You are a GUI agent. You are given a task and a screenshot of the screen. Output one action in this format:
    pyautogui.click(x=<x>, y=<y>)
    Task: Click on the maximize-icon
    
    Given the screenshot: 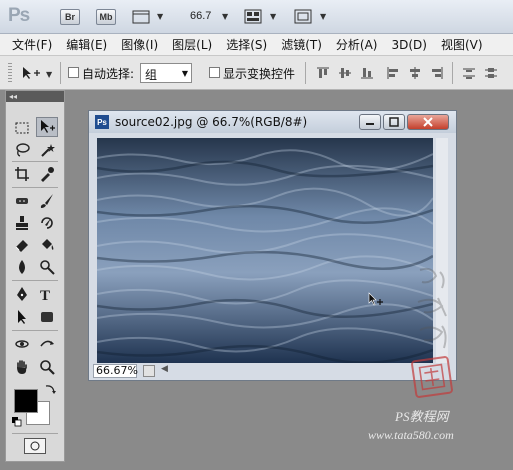 What is the action you would take?
    pyautogui.click(x=394, y=122)
    